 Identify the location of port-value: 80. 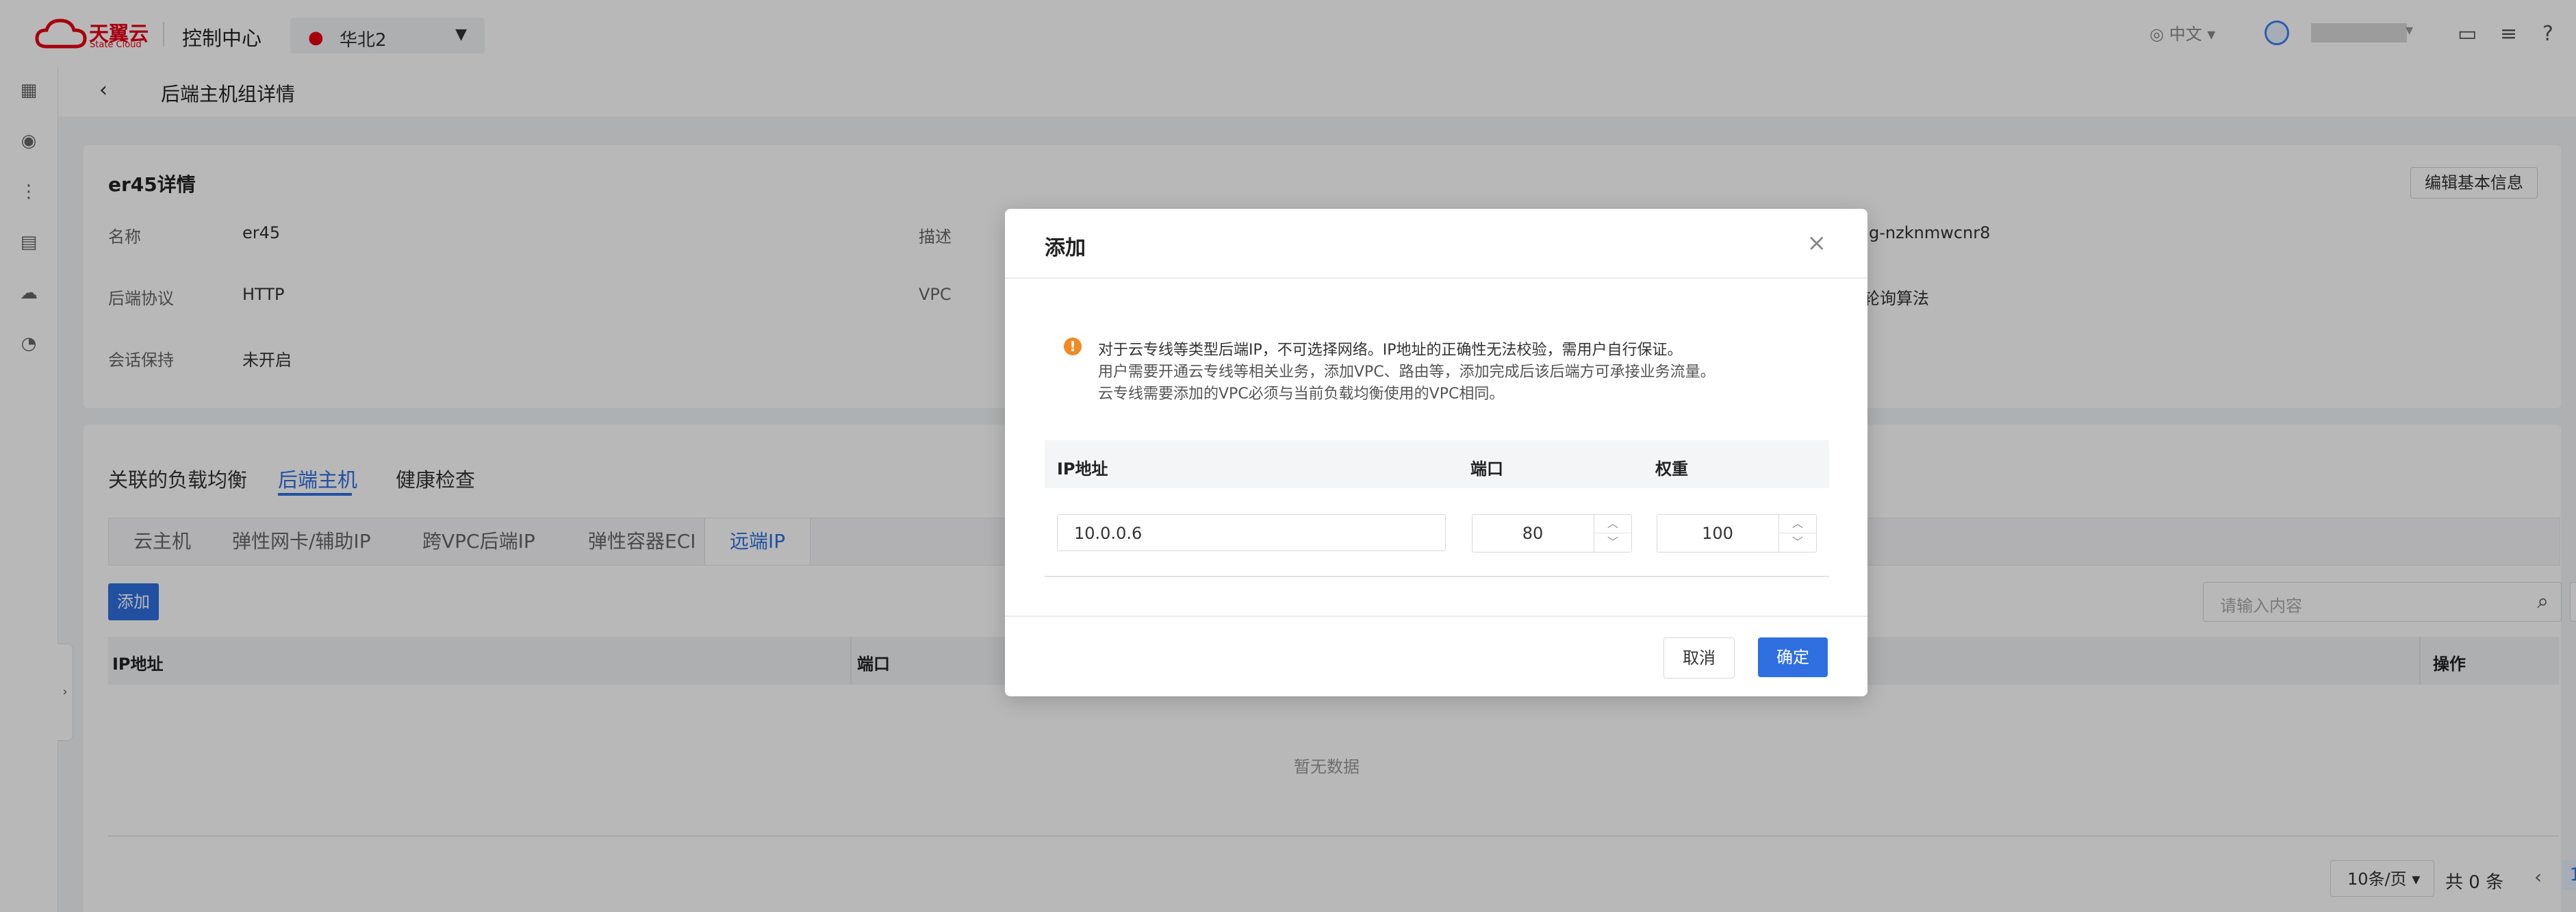
(1532, 533).